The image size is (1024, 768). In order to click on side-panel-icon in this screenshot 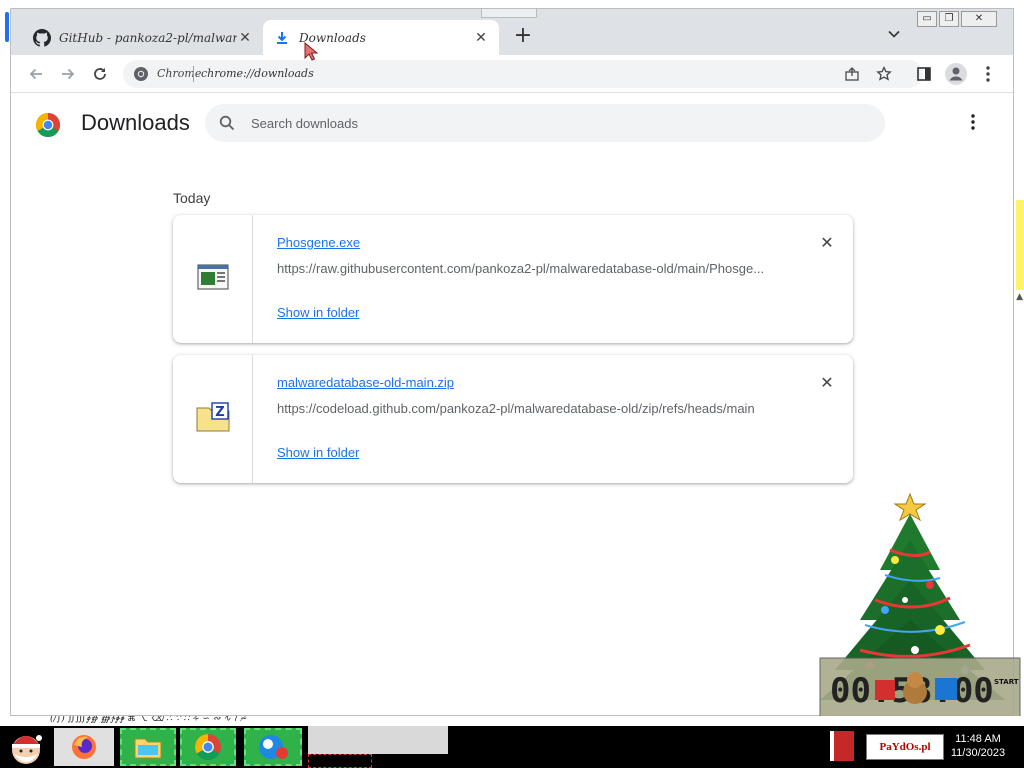, I will do `click(924, 74)`.